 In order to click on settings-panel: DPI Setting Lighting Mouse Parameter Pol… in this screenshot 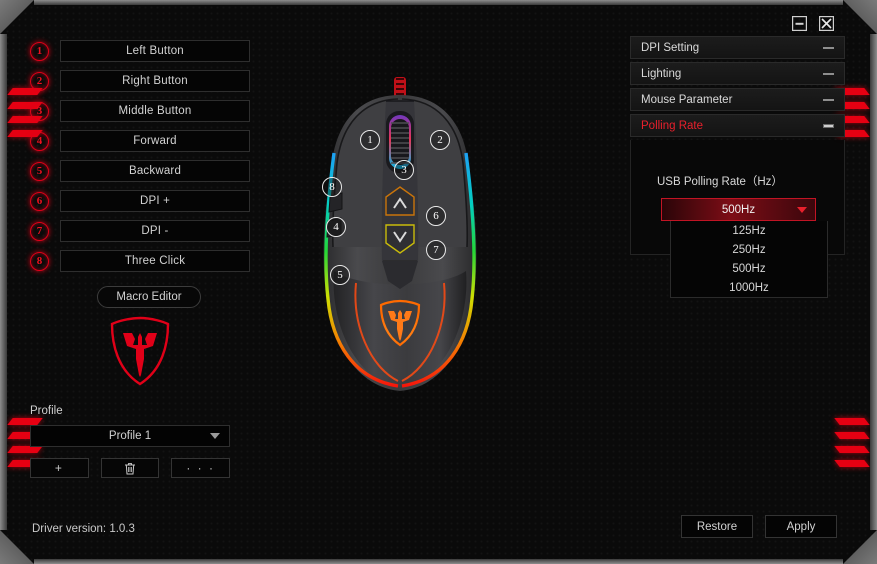, I will do `click(737, 167)`.